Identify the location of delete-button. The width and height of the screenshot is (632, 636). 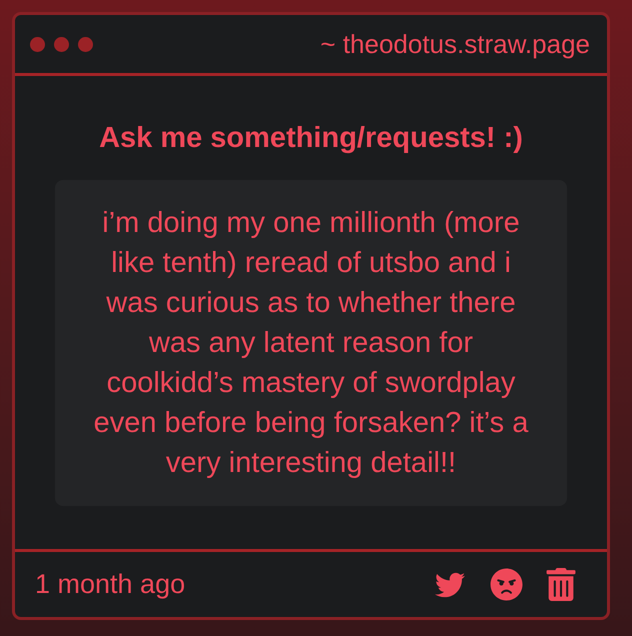
(561, 584).